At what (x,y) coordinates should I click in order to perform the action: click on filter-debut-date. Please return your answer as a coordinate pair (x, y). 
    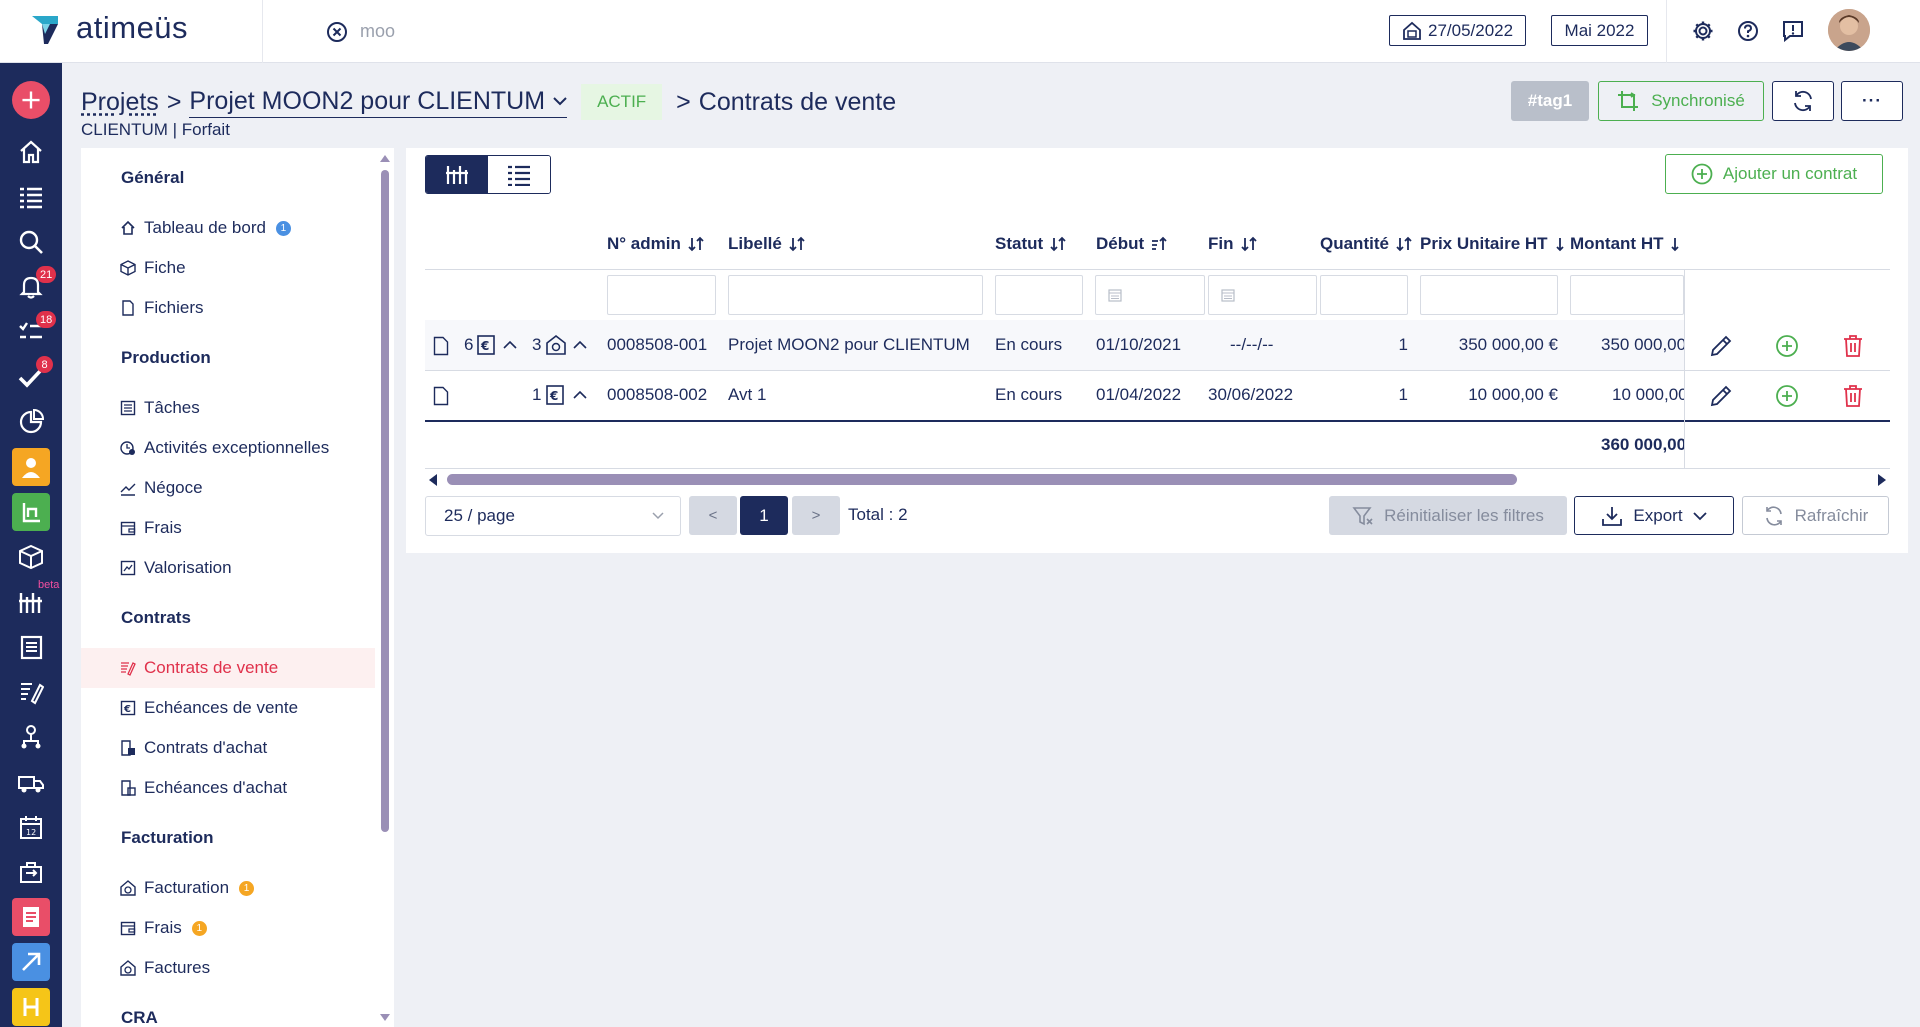
    Looking at the image, I should click on (1150, 295).